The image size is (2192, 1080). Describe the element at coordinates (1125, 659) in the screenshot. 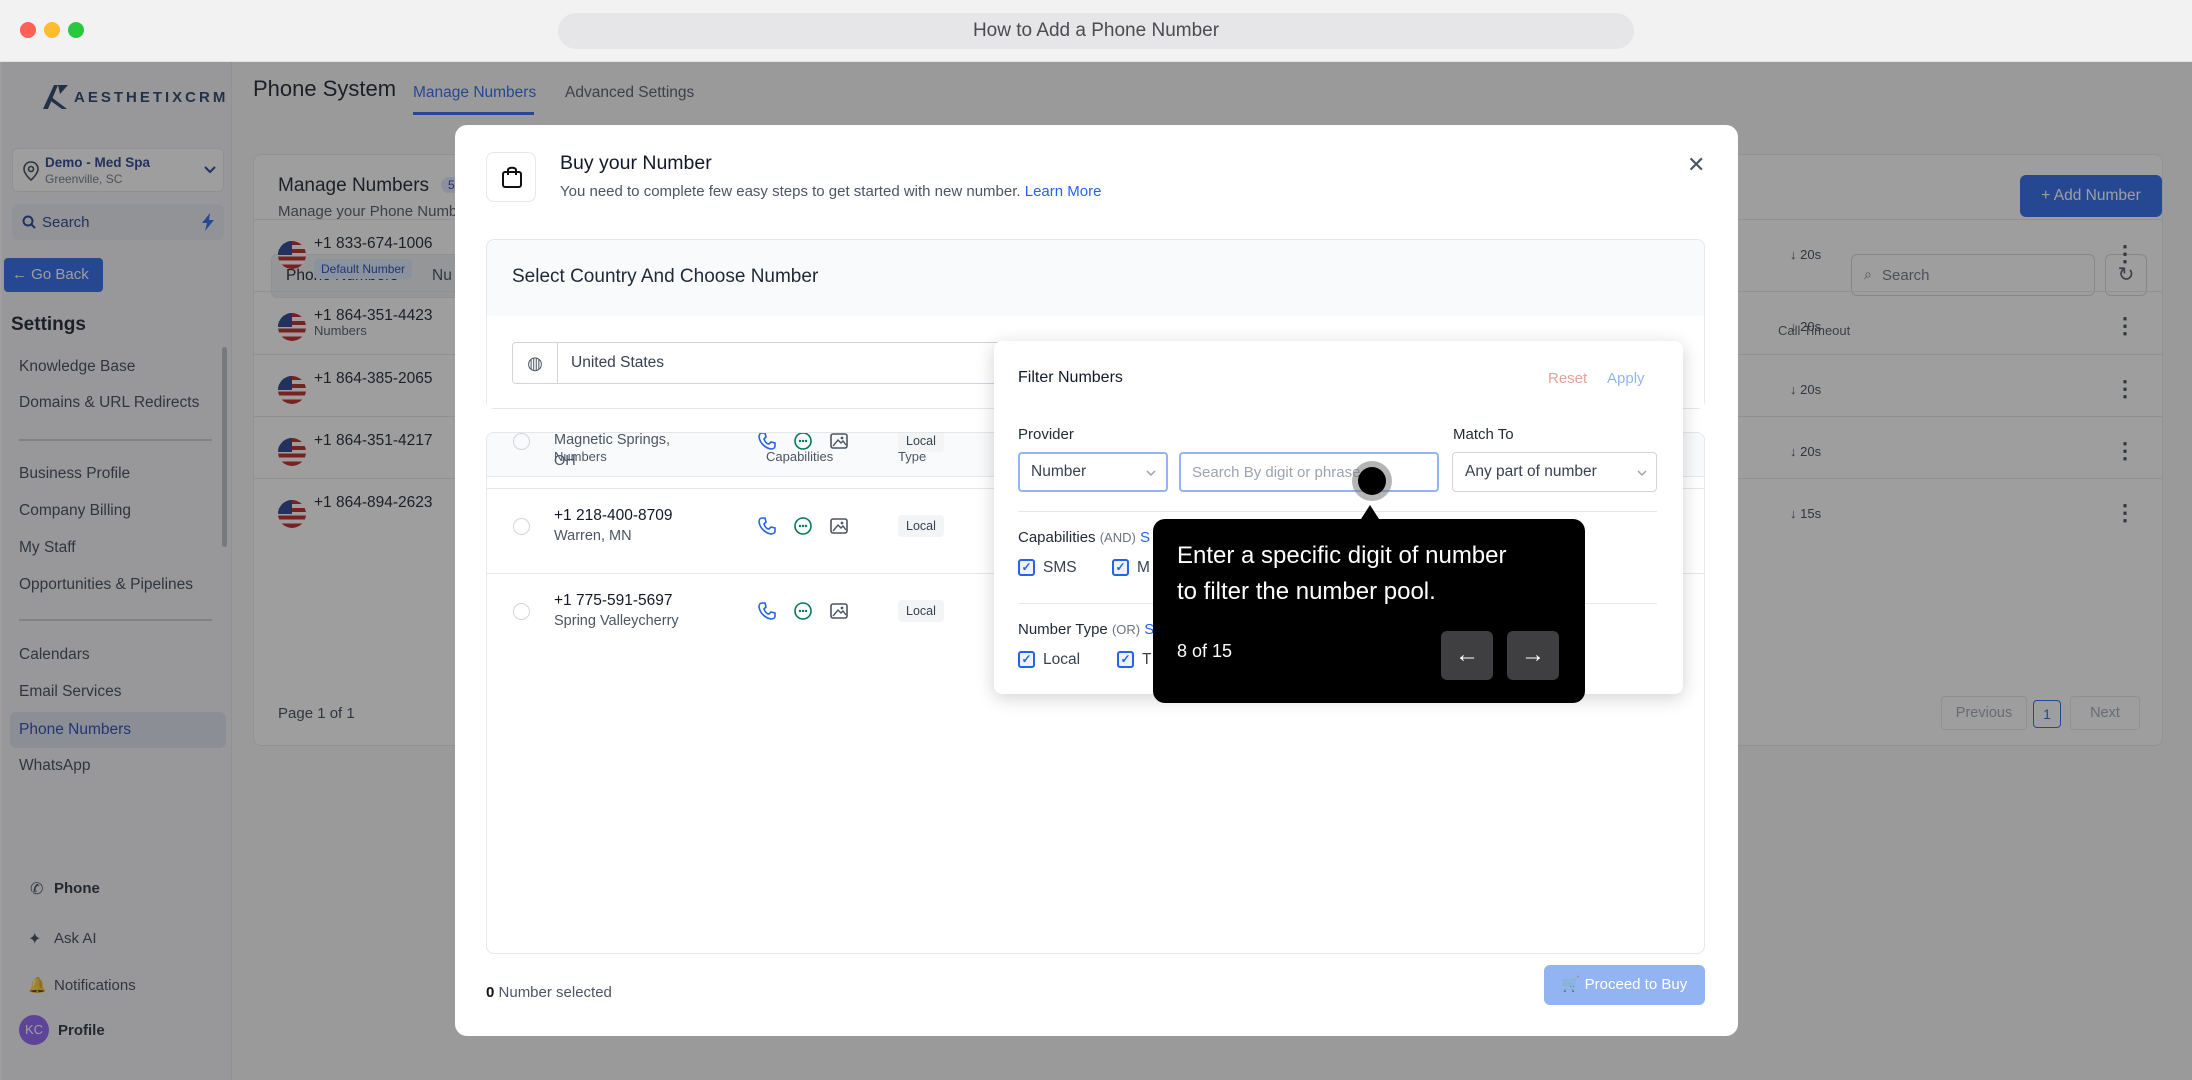

I see `checkbox-toll-free: ✓` at that location.